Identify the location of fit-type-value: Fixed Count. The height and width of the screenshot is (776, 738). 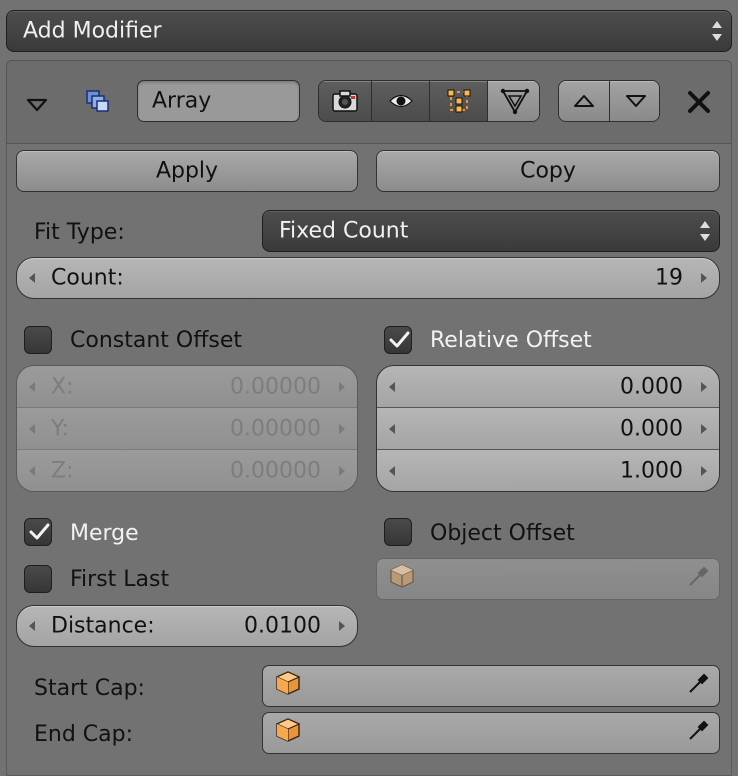
(344, 231).